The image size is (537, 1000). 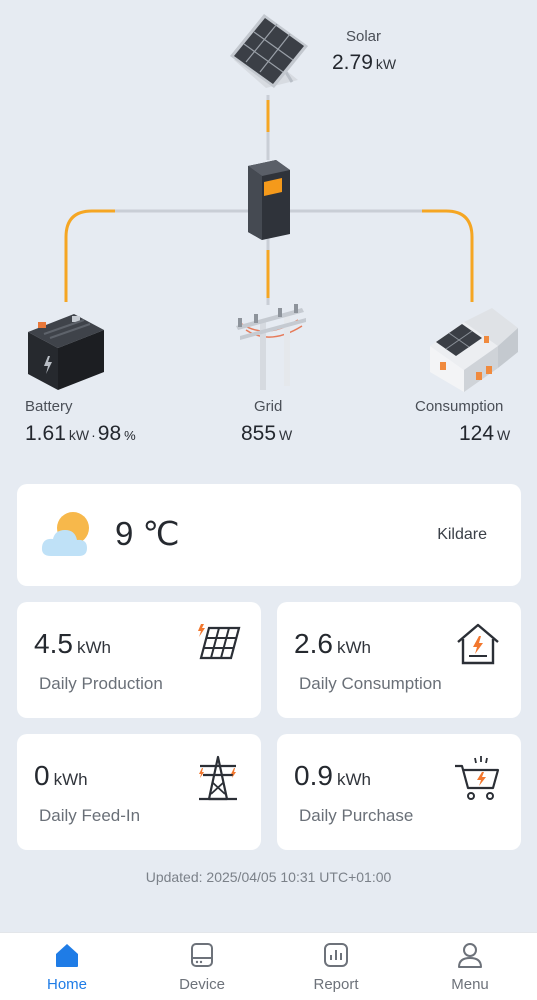 What do you see at coordinates (478, 644) in the screenshot?
I see `home-energy-icon` at bounding box center [478, 644].